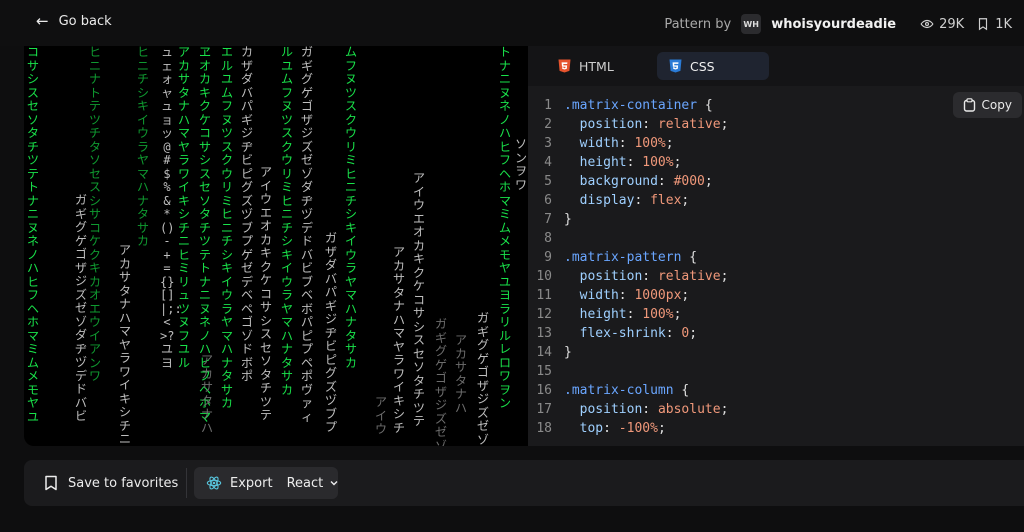 The height and width of the screenshot is (532, 1024). I want to click on code-token: absolute, so click(689, 409).